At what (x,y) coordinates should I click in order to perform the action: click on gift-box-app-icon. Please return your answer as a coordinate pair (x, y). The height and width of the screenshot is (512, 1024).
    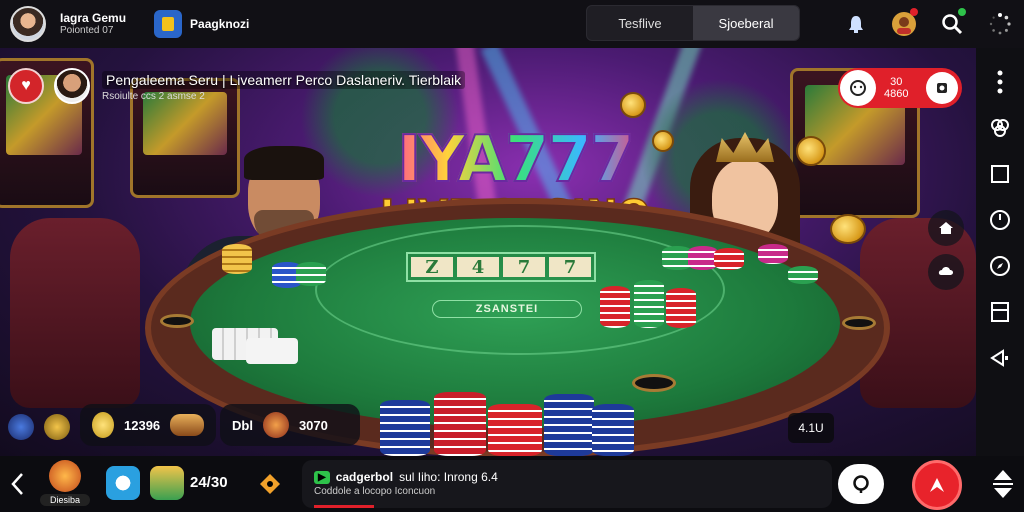
    Looking at the image, I should click on (167, 483).